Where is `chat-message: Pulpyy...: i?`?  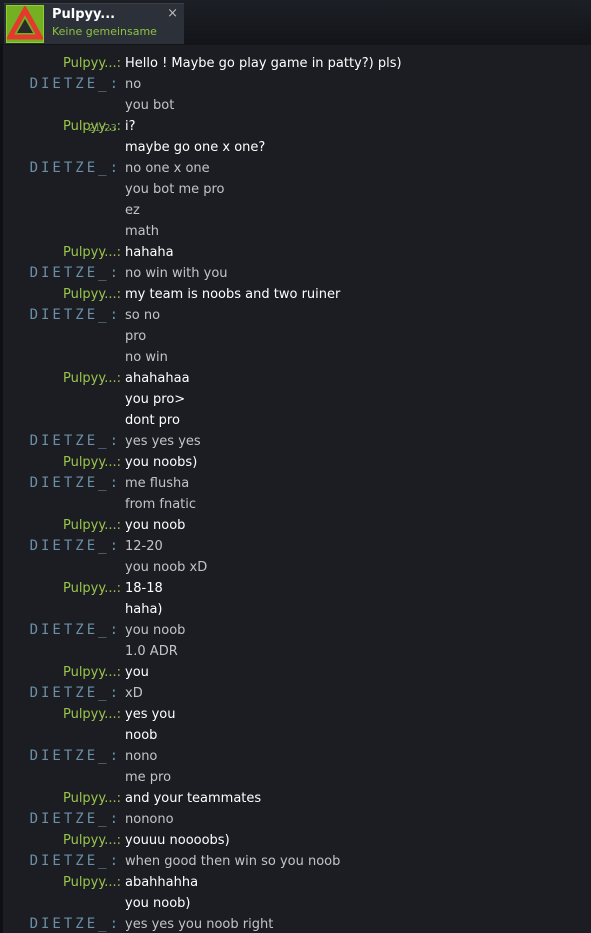 chat-message: Pulpyy...: i? is located at coordinates (297, 126).